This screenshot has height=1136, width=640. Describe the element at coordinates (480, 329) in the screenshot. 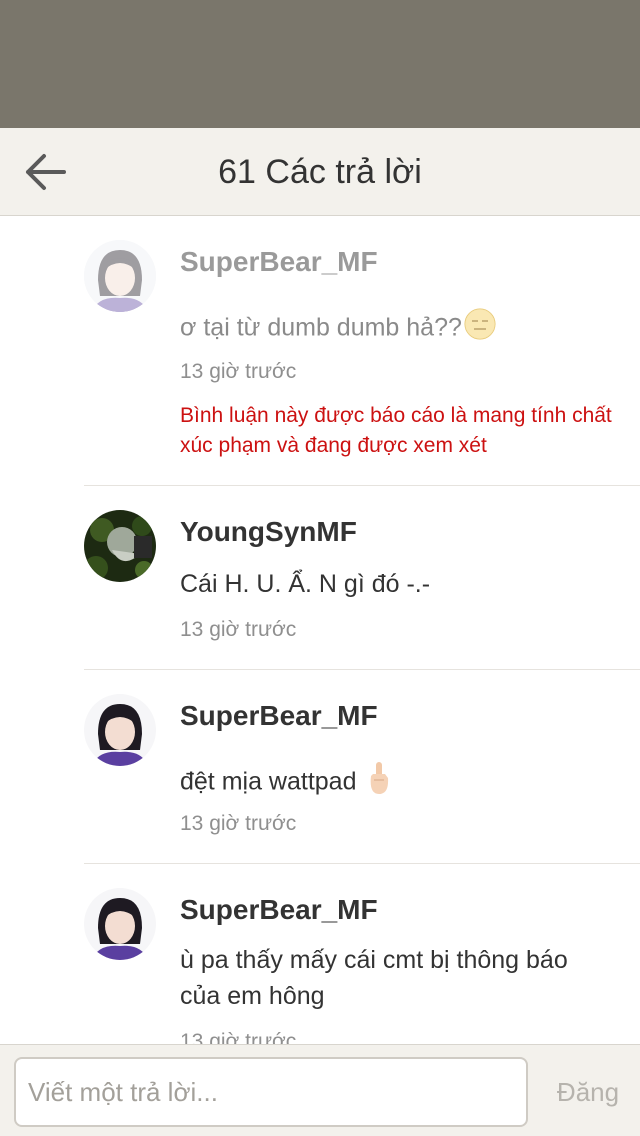

I see `expressionless-face-icon` at that location.